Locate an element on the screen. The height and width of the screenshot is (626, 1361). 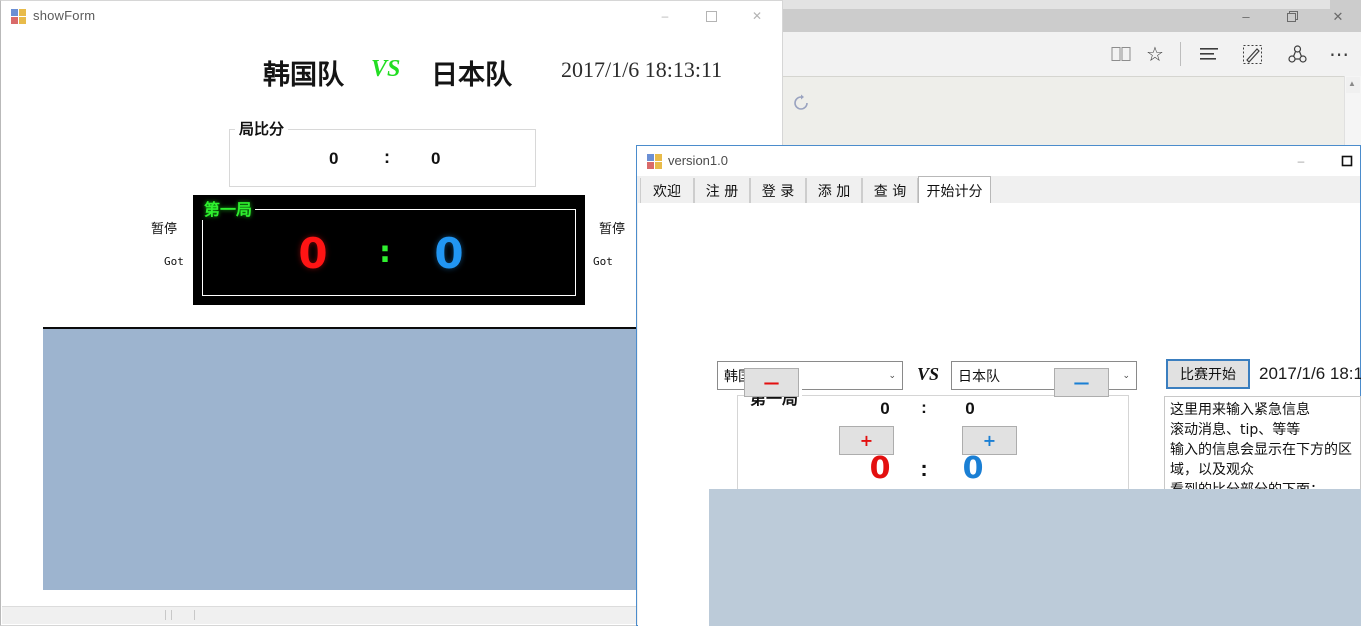
led-score-colon: : is located at coordinates (385, 252).